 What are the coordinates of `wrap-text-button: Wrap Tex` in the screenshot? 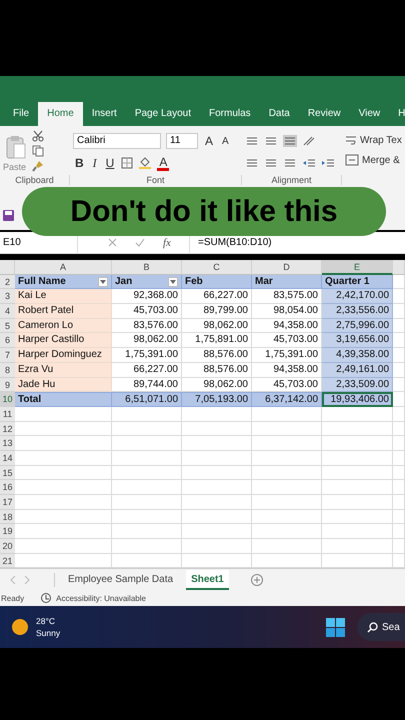 It's located at (373, 140).